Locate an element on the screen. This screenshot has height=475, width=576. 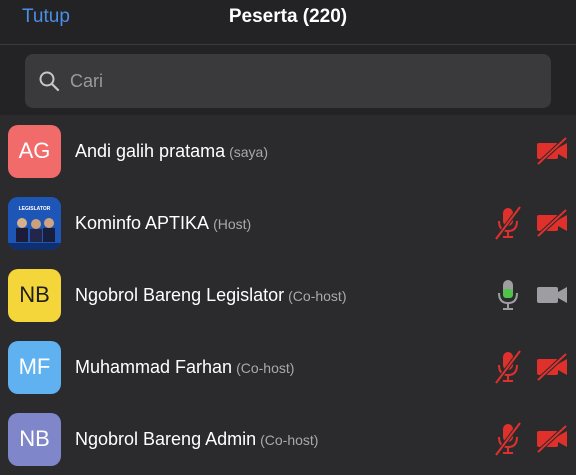
avatar-initials: AG is located at coordinates (34, 150).